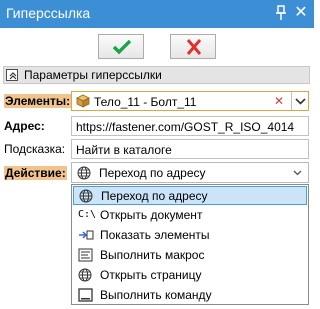 Image resolution: width=320 pixels, height=309 pixels. What do you see at coordinates (24, 126) in the screenshot?
I see `address-label: Адрес:` at bounding box center [24, 126].